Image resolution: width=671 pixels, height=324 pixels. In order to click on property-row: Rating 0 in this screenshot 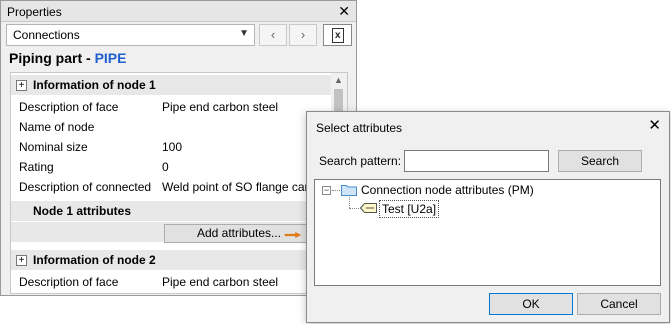, I will do `click(171, 167)`.